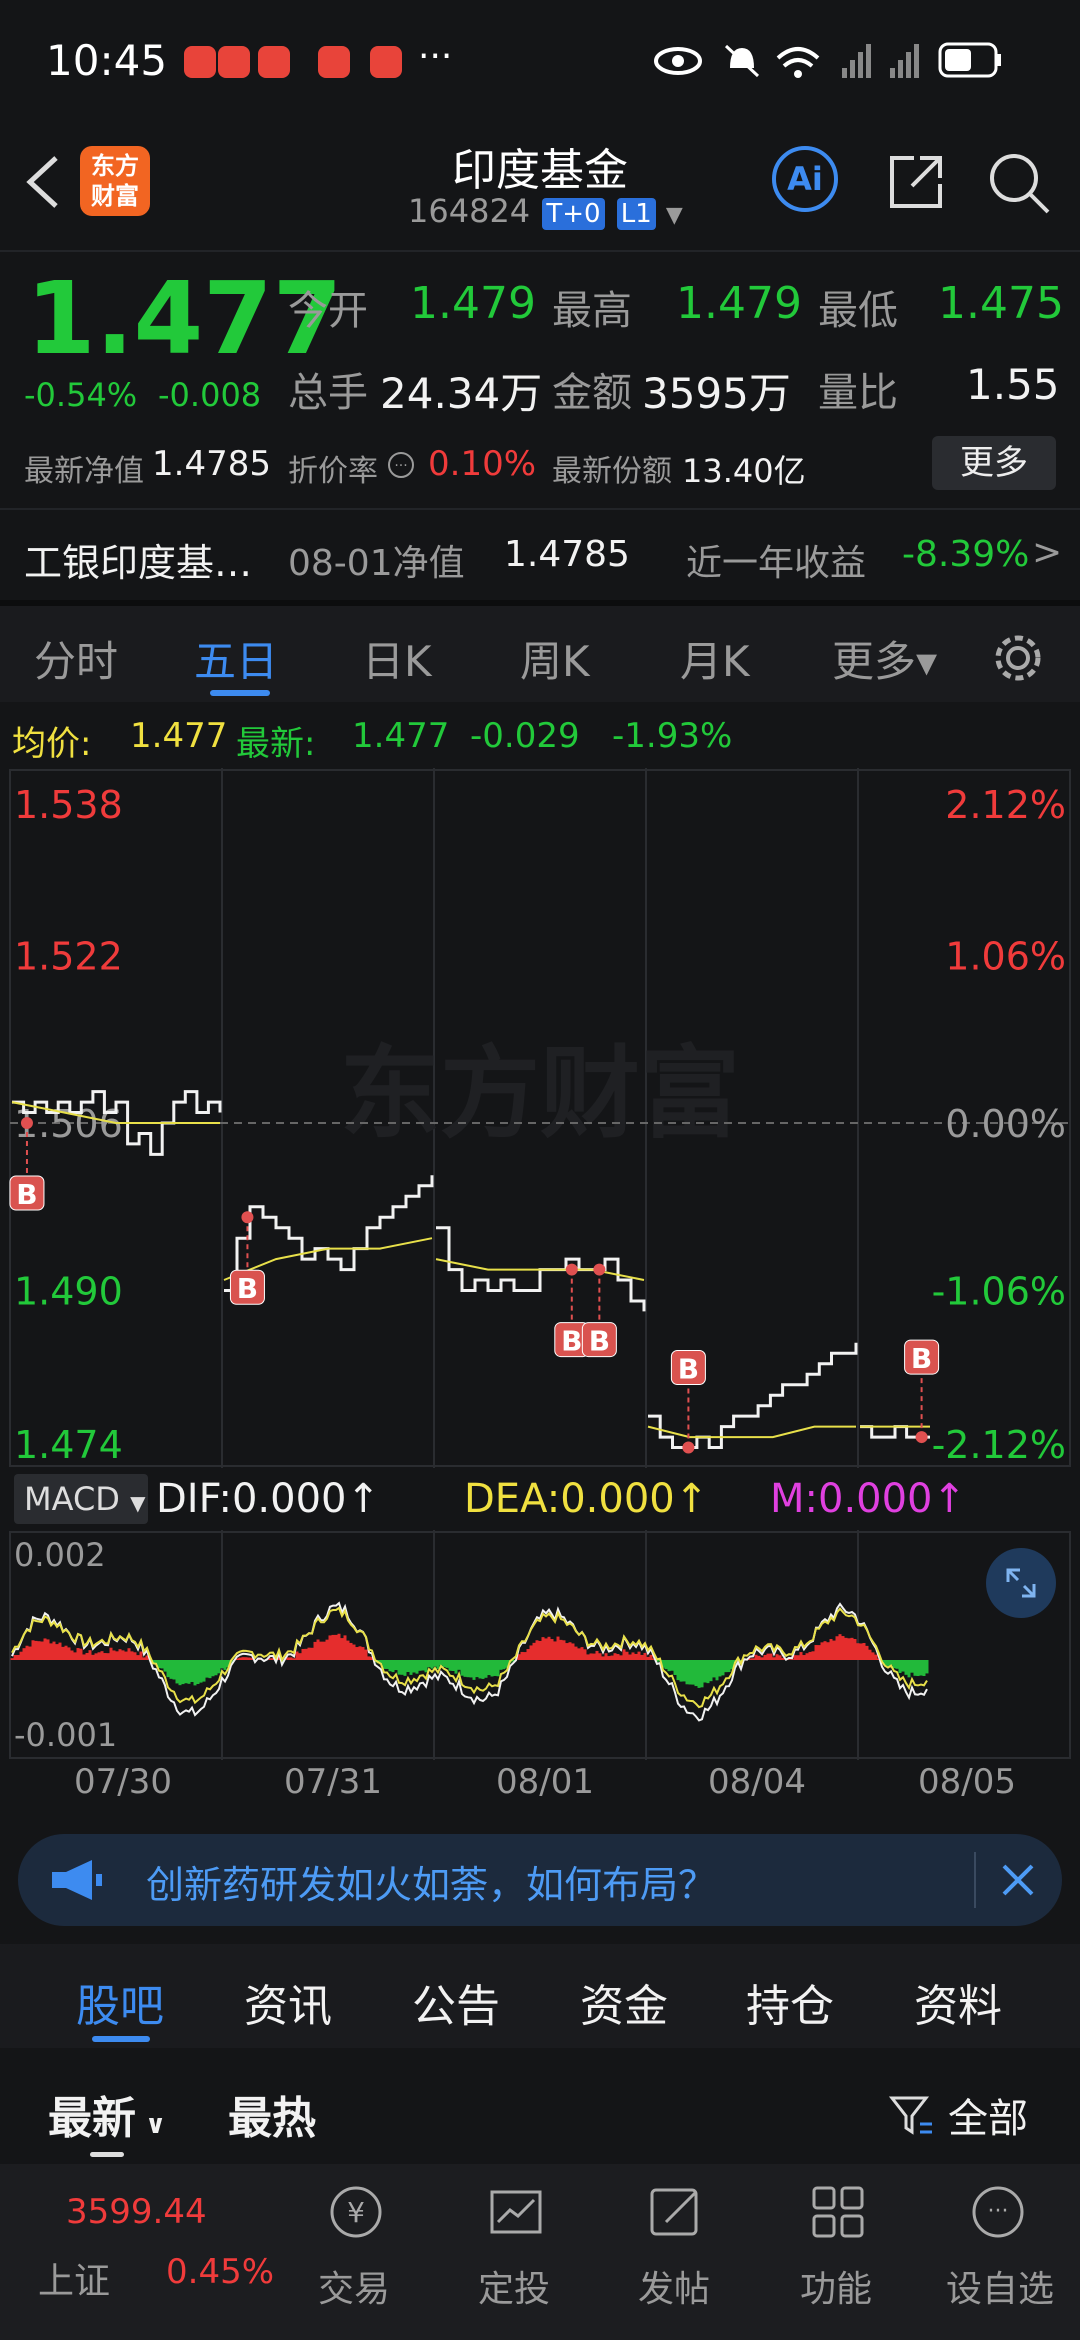  Describe the element at coordinates (916, 182) in the screenshot. I see `share-icon` at that location.